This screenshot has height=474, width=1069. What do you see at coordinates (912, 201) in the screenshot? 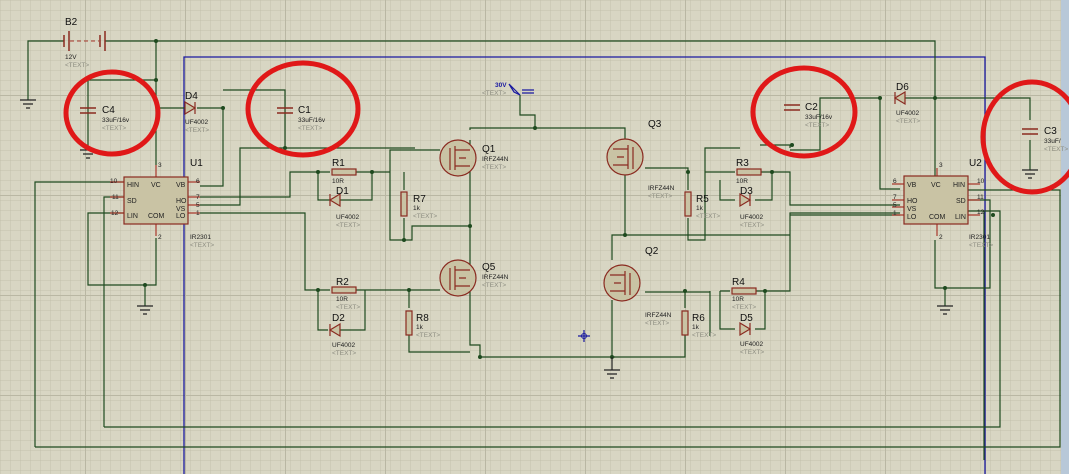
I see `pin-label: HO` at bounding box center [912, 201].